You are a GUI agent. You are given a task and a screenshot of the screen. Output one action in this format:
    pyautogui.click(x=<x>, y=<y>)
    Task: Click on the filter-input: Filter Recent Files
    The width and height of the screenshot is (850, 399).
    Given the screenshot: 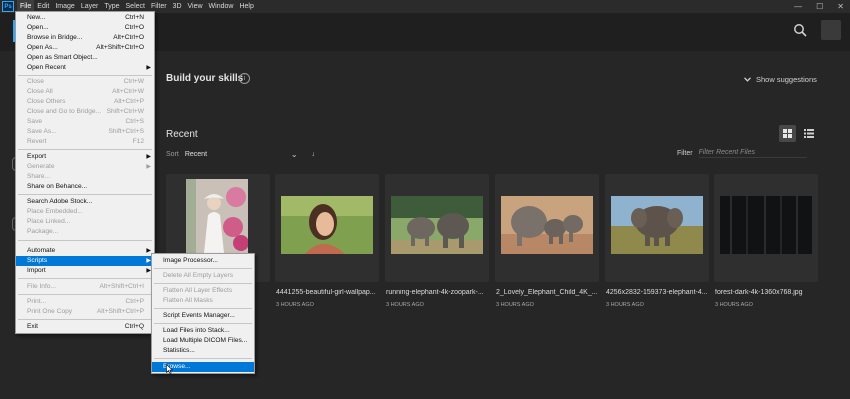 What is the action you would take?
    pyautogui.click(x=752, y=153)
    